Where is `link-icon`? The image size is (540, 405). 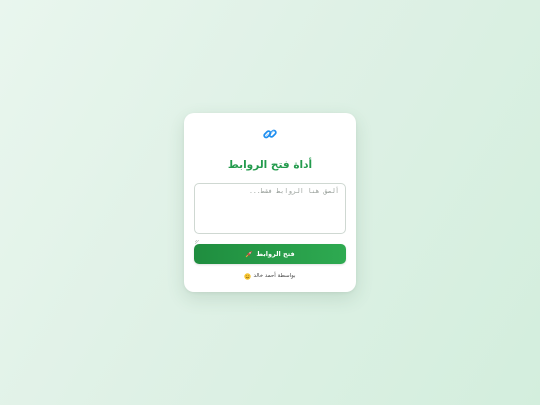 link-icon is located at coordinates (270, 136).